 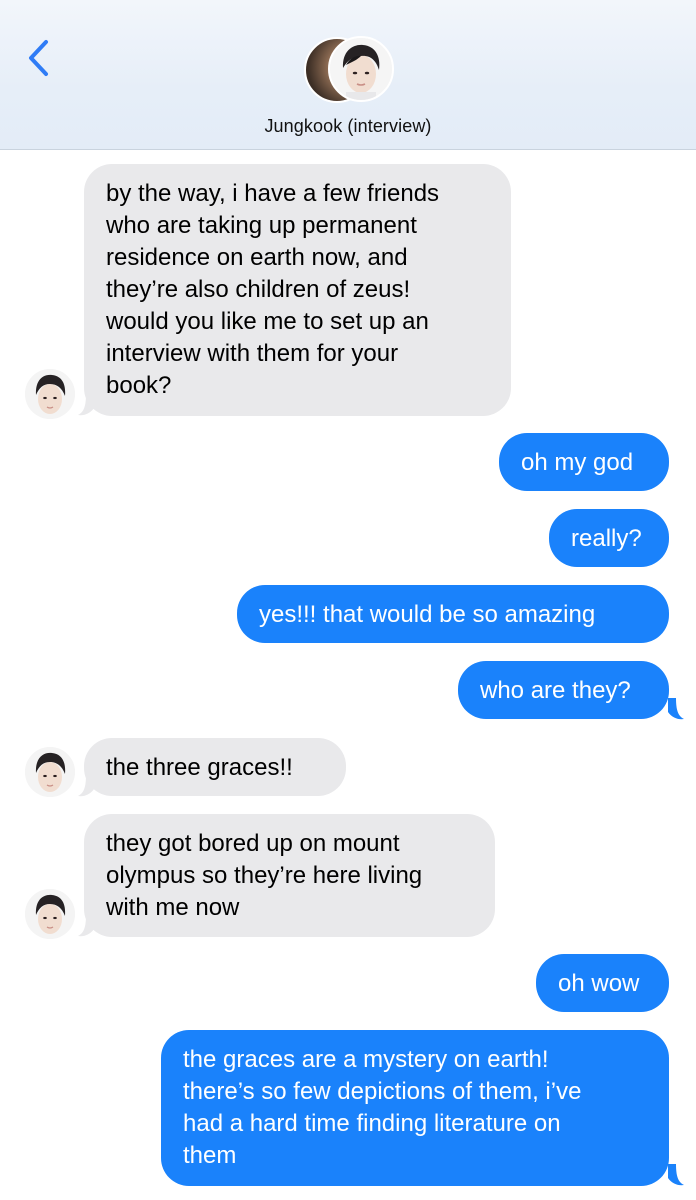 I want to click on back-button, so click(x=38, y=58).